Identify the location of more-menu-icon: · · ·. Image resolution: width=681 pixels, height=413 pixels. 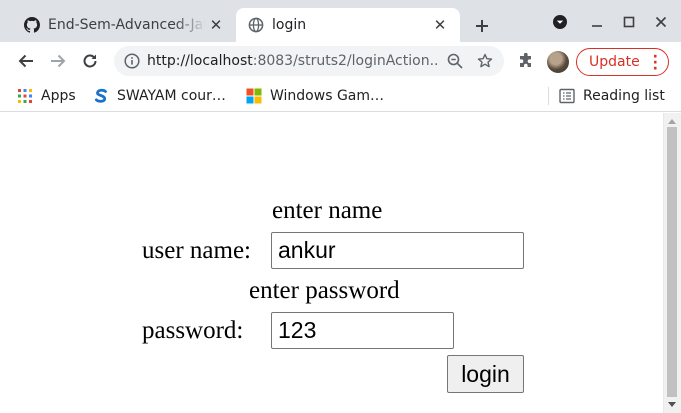
(655, 63).